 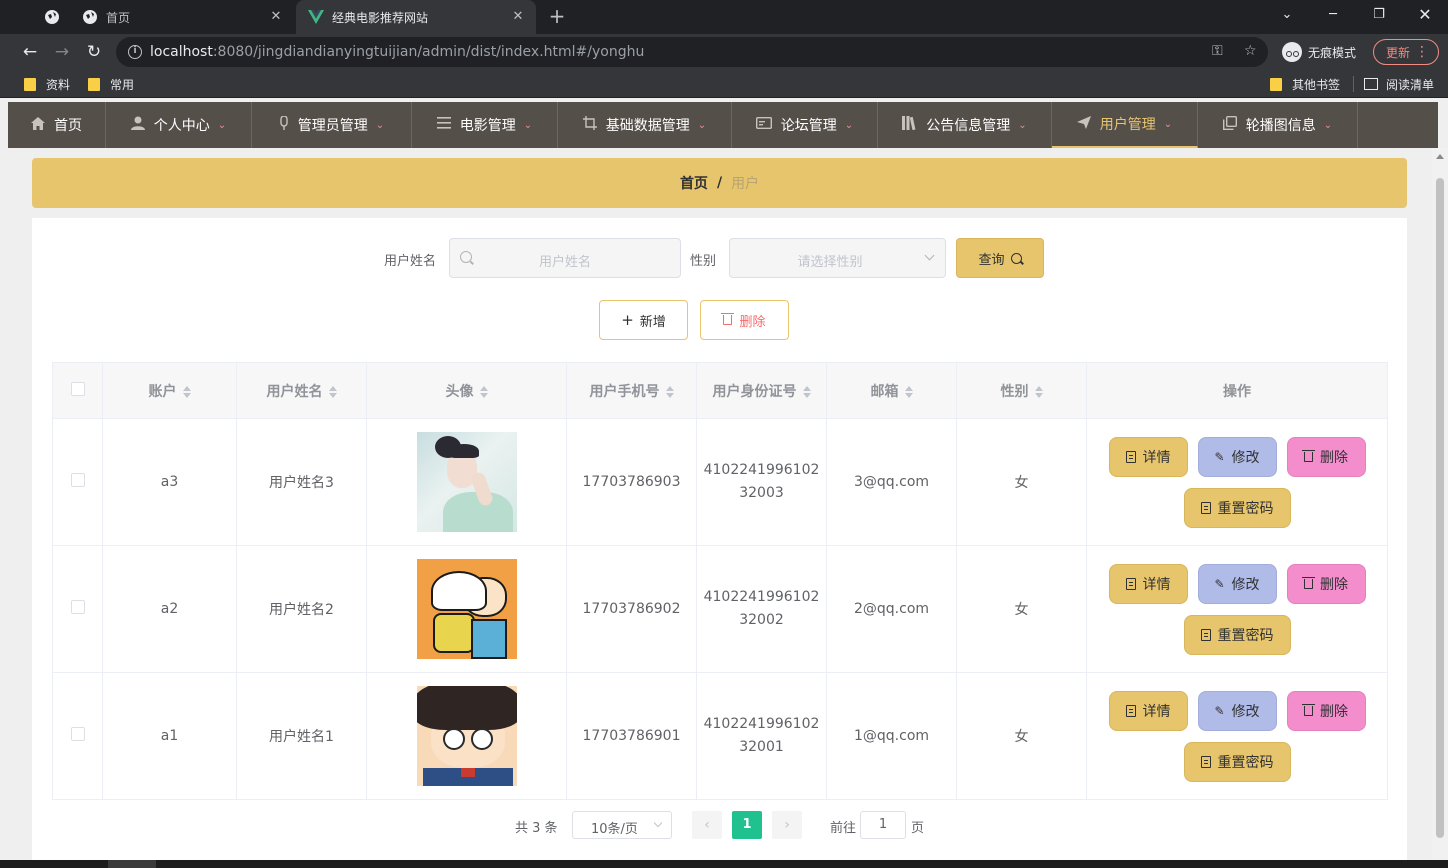 What do you see at coordinates (301, 482) in the screenshot?
I see `name-cell: 用户姓名3` at bounding box center [301, 482].